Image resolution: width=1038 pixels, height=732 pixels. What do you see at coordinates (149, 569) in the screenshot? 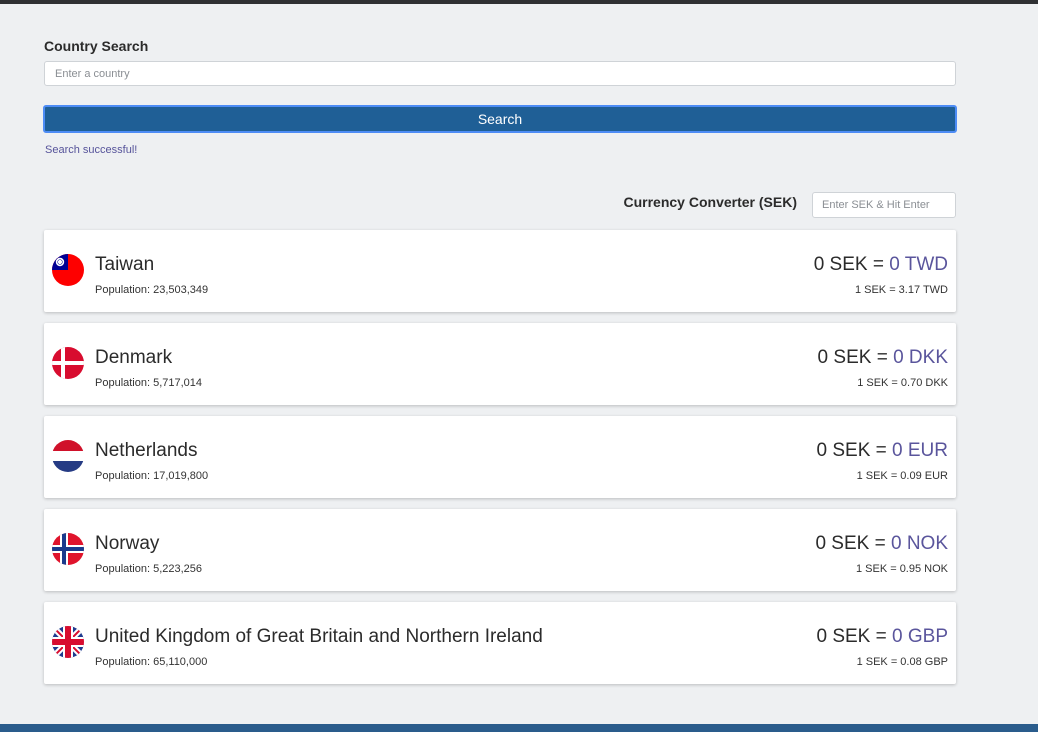
I see `country-population: Population: 5,223,256` at bounding box center [149, 569].